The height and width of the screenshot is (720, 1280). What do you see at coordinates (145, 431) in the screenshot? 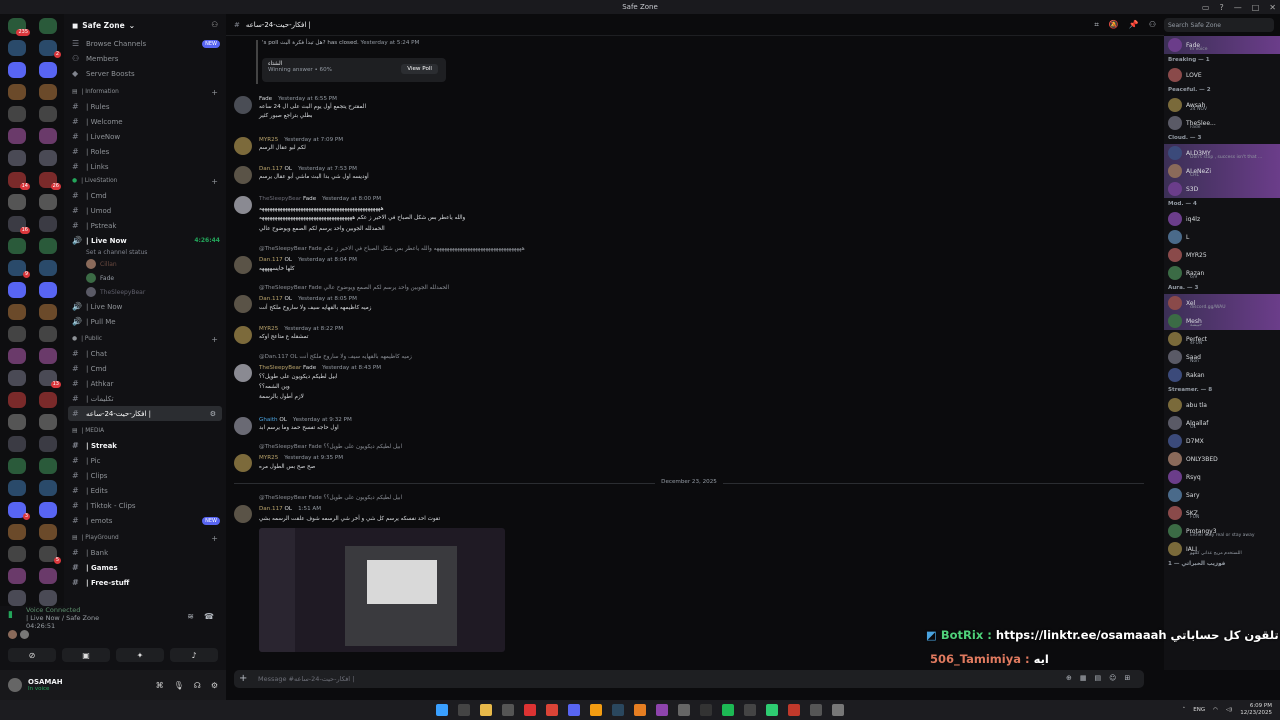
I see `category-media: ▤ | MEDIA` at bounding box center [145, 431].